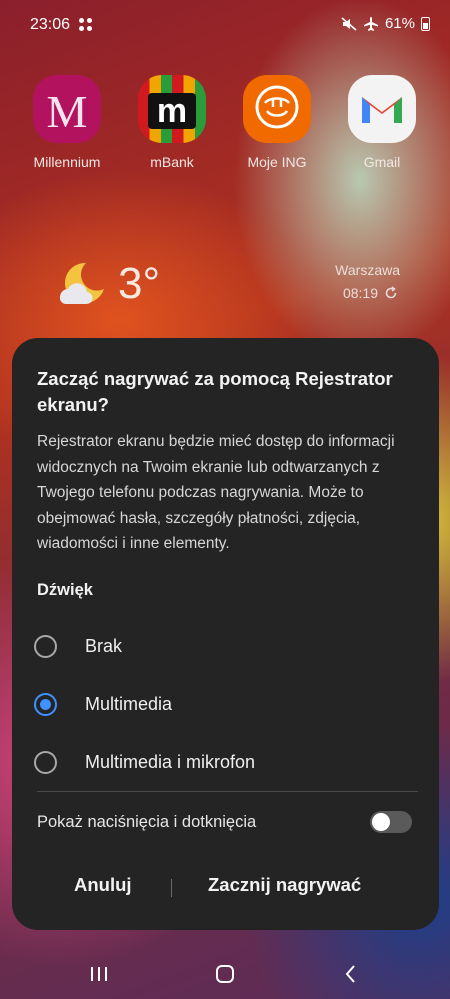 The height and width of the screenshot is (999, 450). What do you see at coordinates (382, 109) in the screenshot?
I see `gmail-icon` at bounding box center [382, 109].